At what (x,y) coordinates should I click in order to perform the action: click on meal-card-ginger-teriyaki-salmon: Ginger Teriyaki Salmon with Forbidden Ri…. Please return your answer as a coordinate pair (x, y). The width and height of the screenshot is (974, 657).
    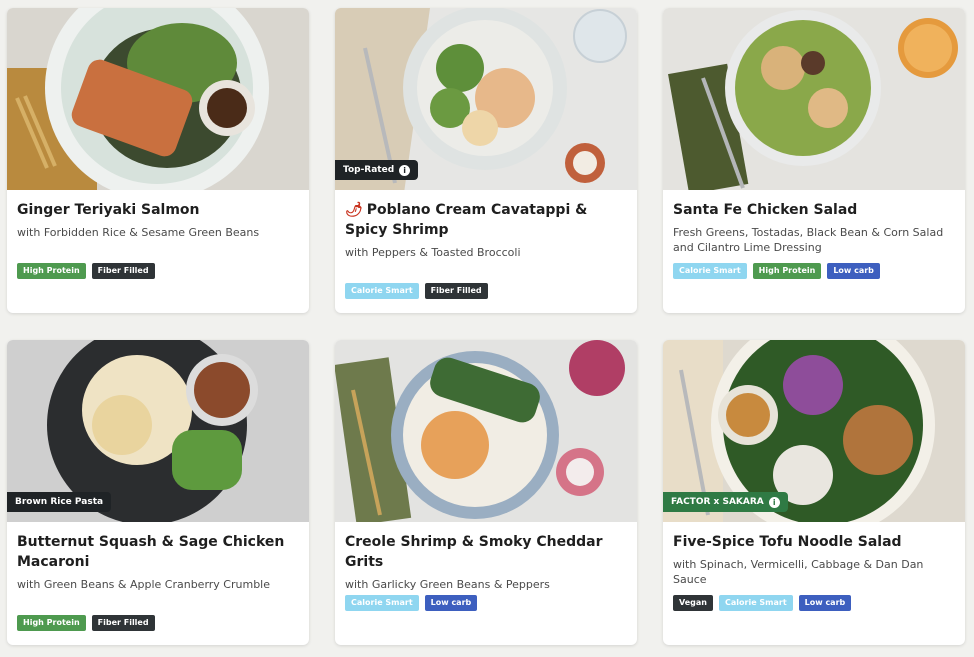
    Looking at the image, I should click on (158, 160).